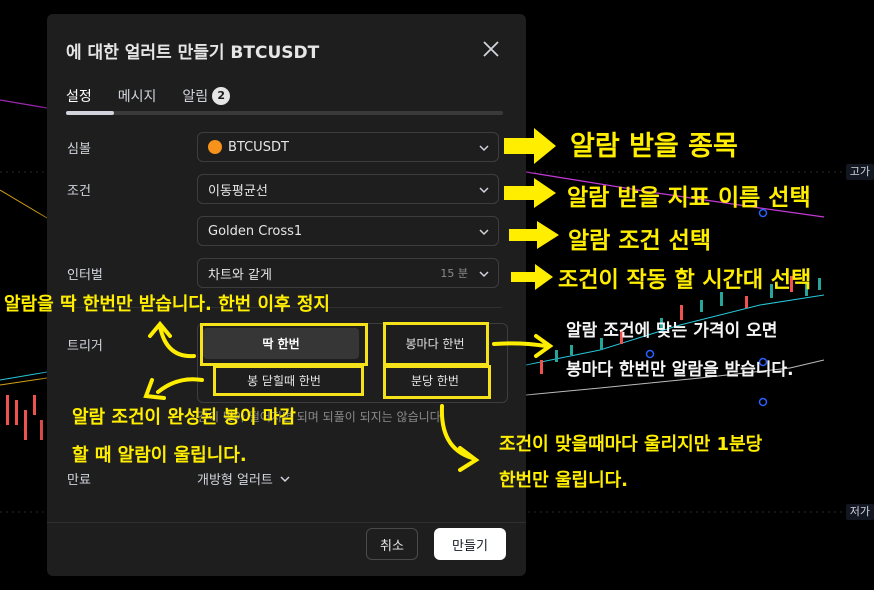 The height and width of the screenshot is (590, 874). Describe the element at coordinates (167, 304) in the screenshot. I see `annotation-once: 알람을 딱 한번만 받습니다. 한번 이후 정지` at that location.